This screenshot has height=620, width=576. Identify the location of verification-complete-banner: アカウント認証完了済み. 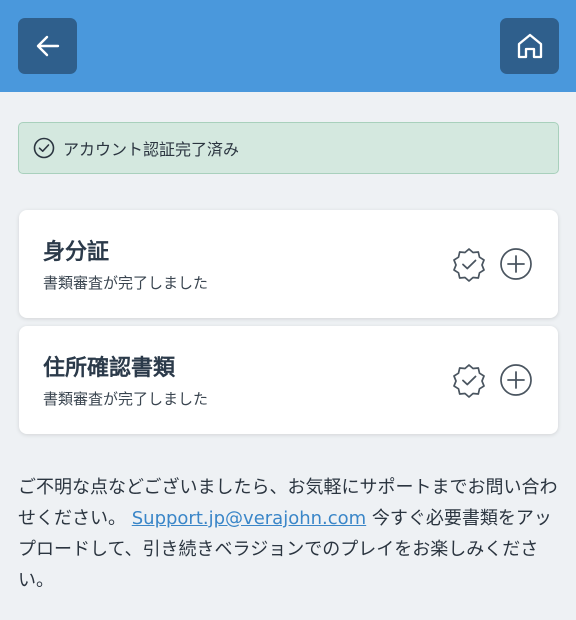
(288, 148).